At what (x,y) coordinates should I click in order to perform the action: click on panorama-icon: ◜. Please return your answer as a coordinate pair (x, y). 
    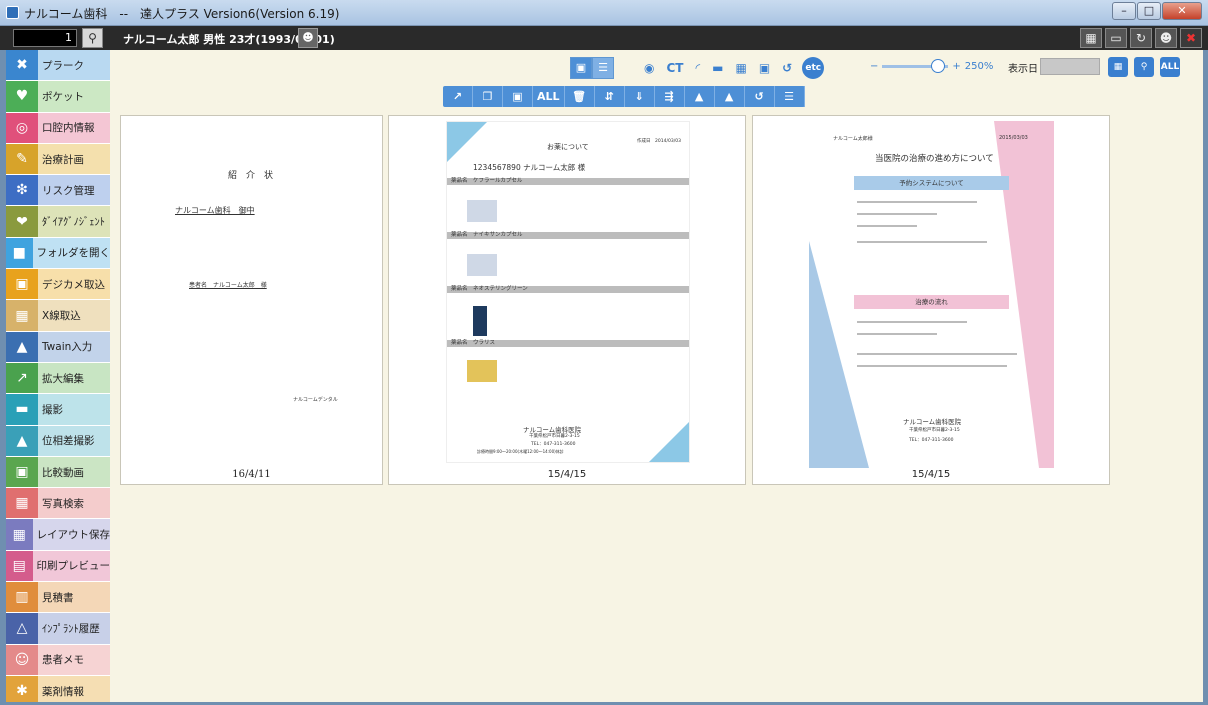
    Looking at the image, I should click on (697, 68).